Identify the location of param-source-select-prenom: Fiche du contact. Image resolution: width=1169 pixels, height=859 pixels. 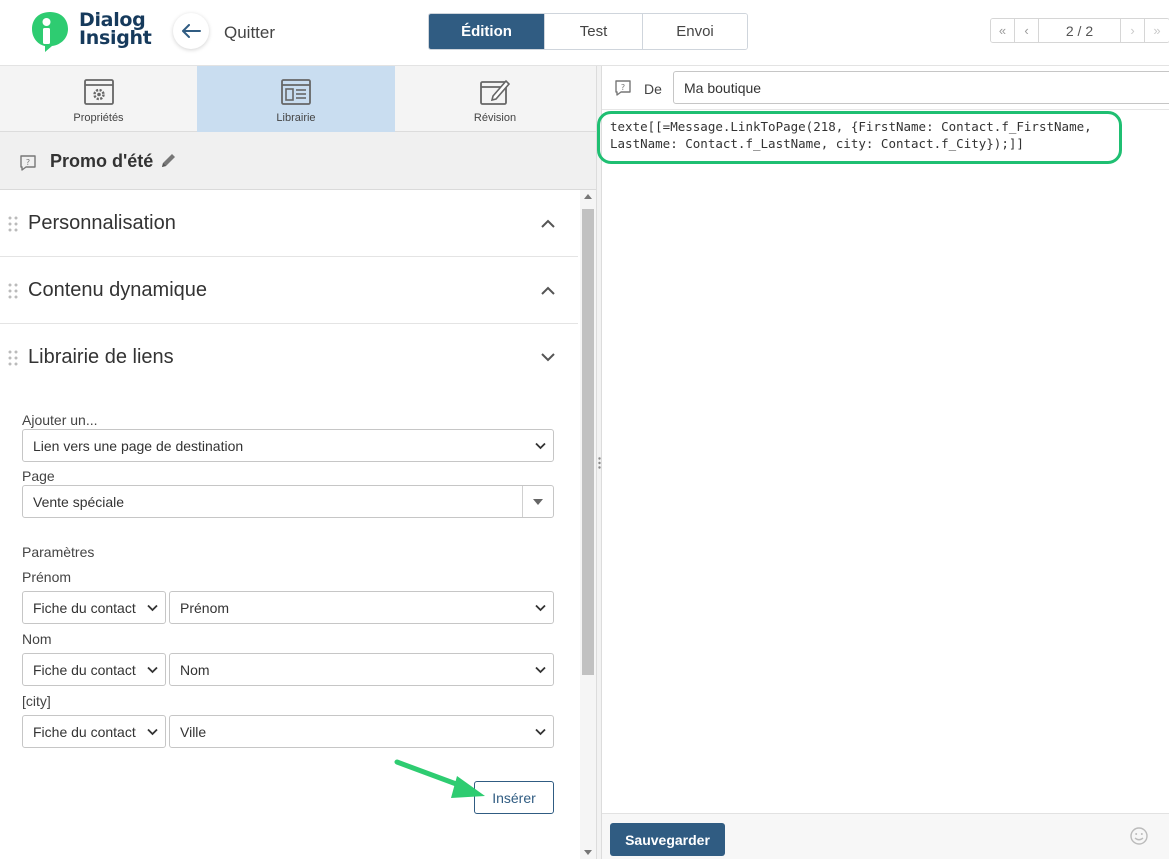
(94, 607).